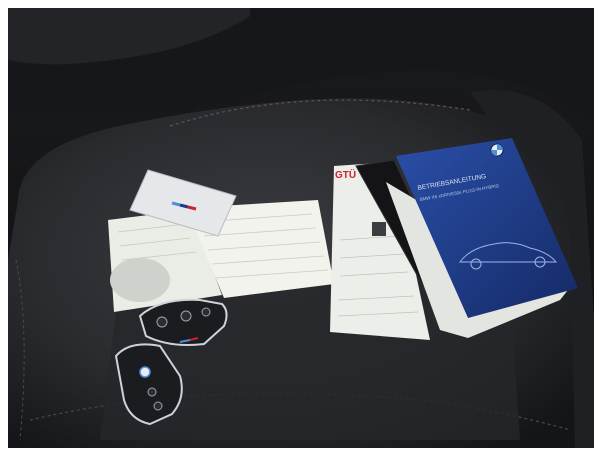 The image size is (602, 456). Describe the element at coordinates (379, 229) in the screenshot. I see `qr-code` at that location.